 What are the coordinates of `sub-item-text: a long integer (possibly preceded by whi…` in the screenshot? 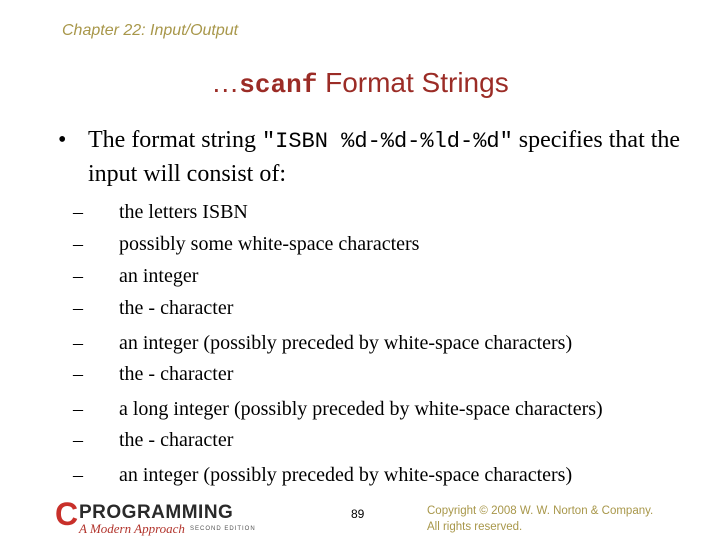 It's located at (361, 409).